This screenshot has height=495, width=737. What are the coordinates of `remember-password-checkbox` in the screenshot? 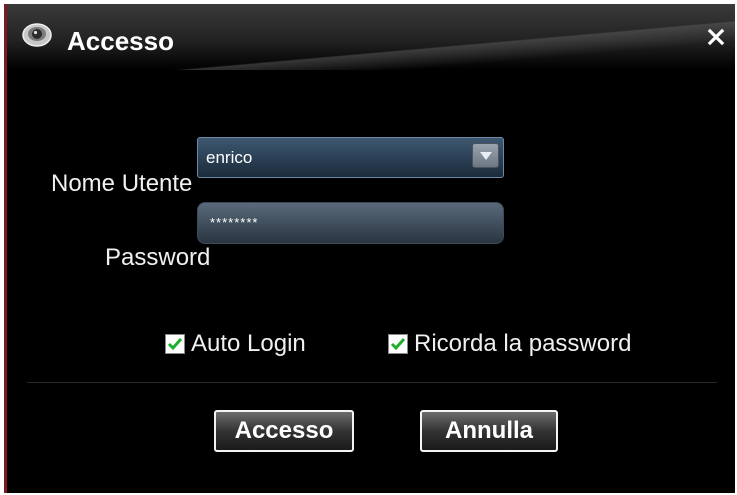 It's located at (398, 344).